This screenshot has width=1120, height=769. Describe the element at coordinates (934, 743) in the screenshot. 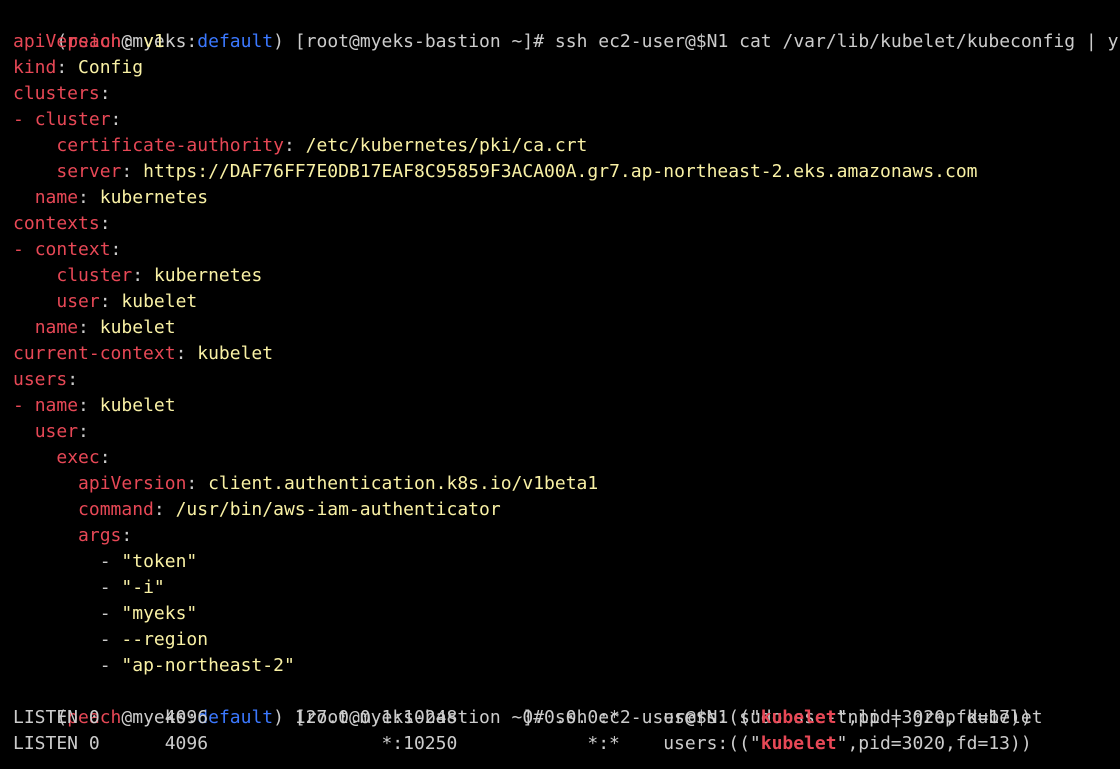

I see `ss-row-suffix: ",pid=3020,fd=13))` at that location.